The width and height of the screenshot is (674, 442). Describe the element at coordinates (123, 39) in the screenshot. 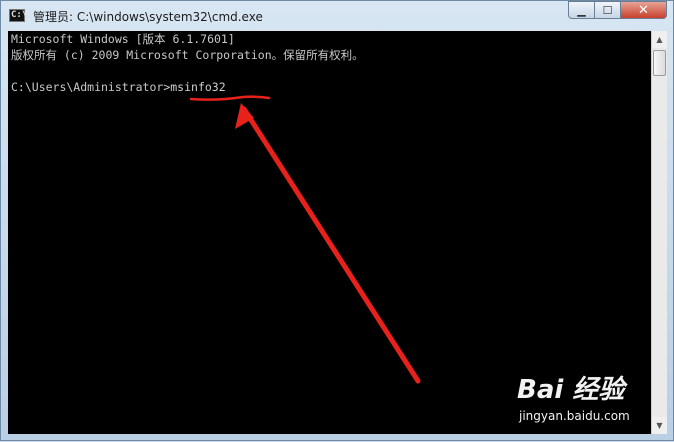

I see `console-line-version: Microsoft Windows [版本 6.1.7601]` at that location.